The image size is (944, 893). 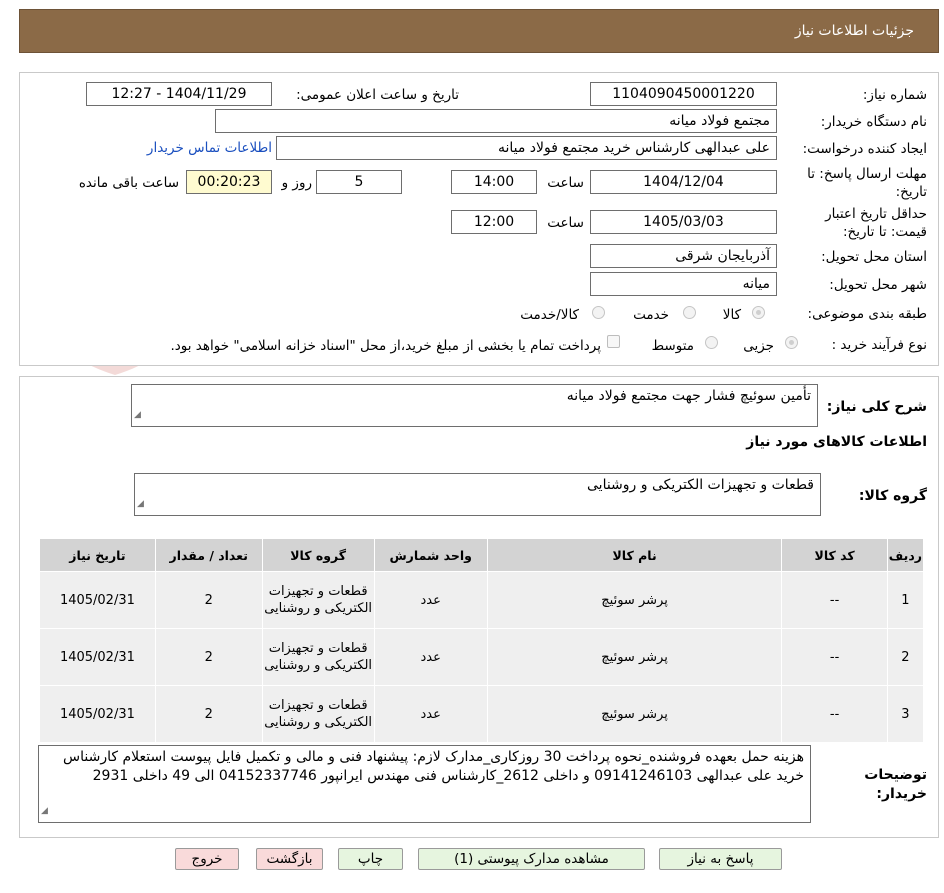 What do you see at coordinates (758, 312) in the screenshot?
I see `category-radio-goods` at bounding box center [758, 312].